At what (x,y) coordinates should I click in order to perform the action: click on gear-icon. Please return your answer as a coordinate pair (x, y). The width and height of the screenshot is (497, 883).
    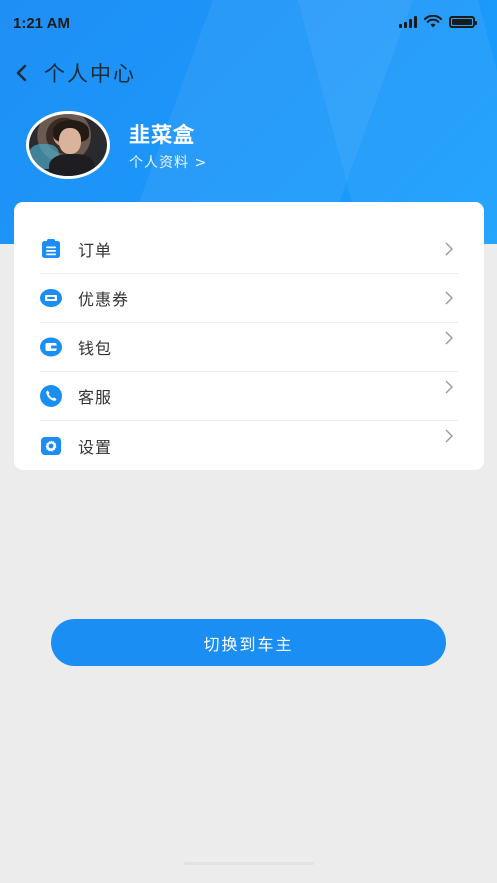
    Looking at the image, I should click on (51, 446).